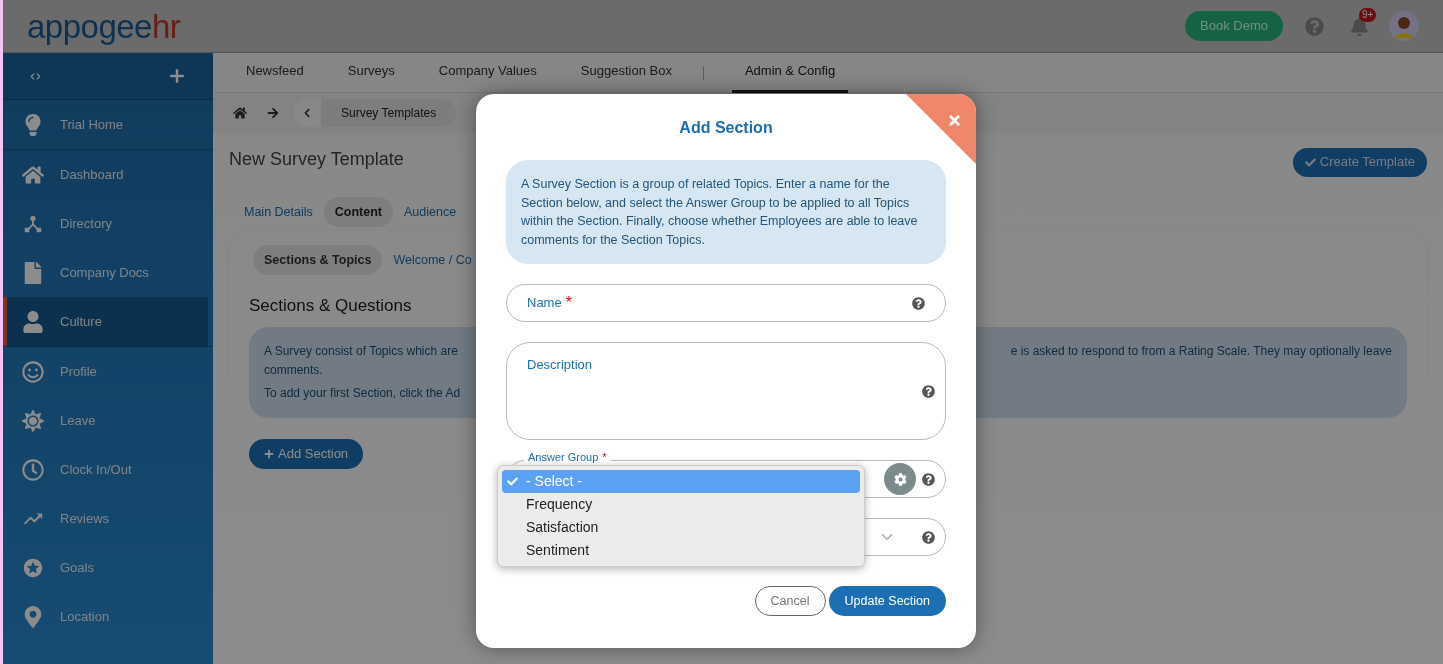 This screenshot has width=1443, height=664. Describe the element at coordinates (361, 351) in the screenshot. I see `info-text: A Survey consist of Topics which are` at that location.